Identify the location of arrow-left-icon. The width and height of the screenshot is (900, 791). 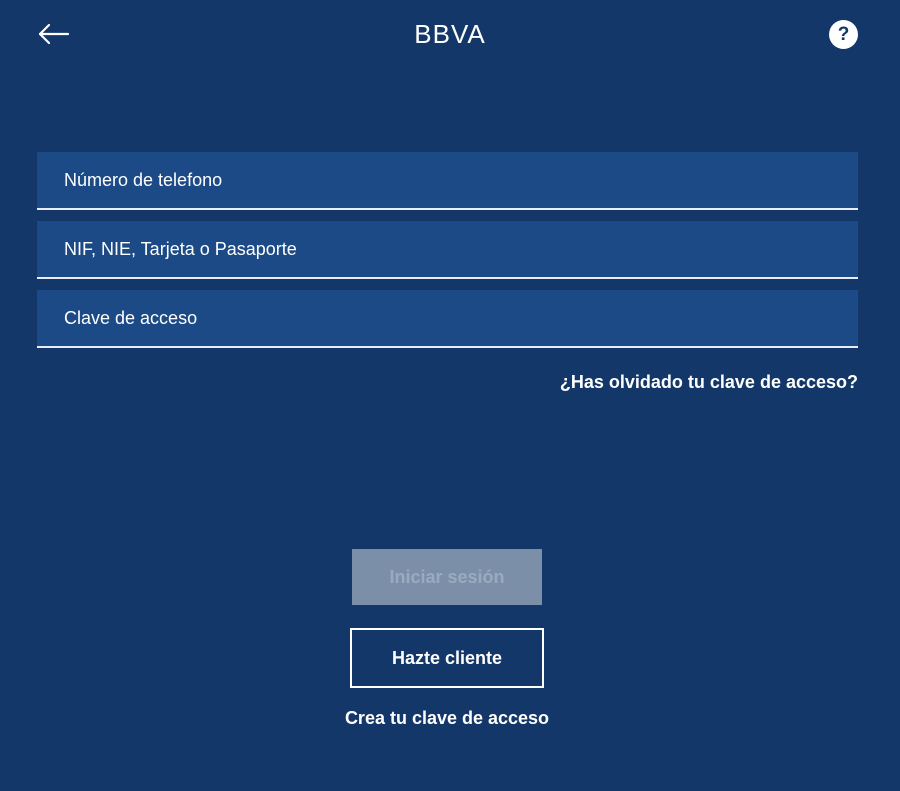
(54, 34).